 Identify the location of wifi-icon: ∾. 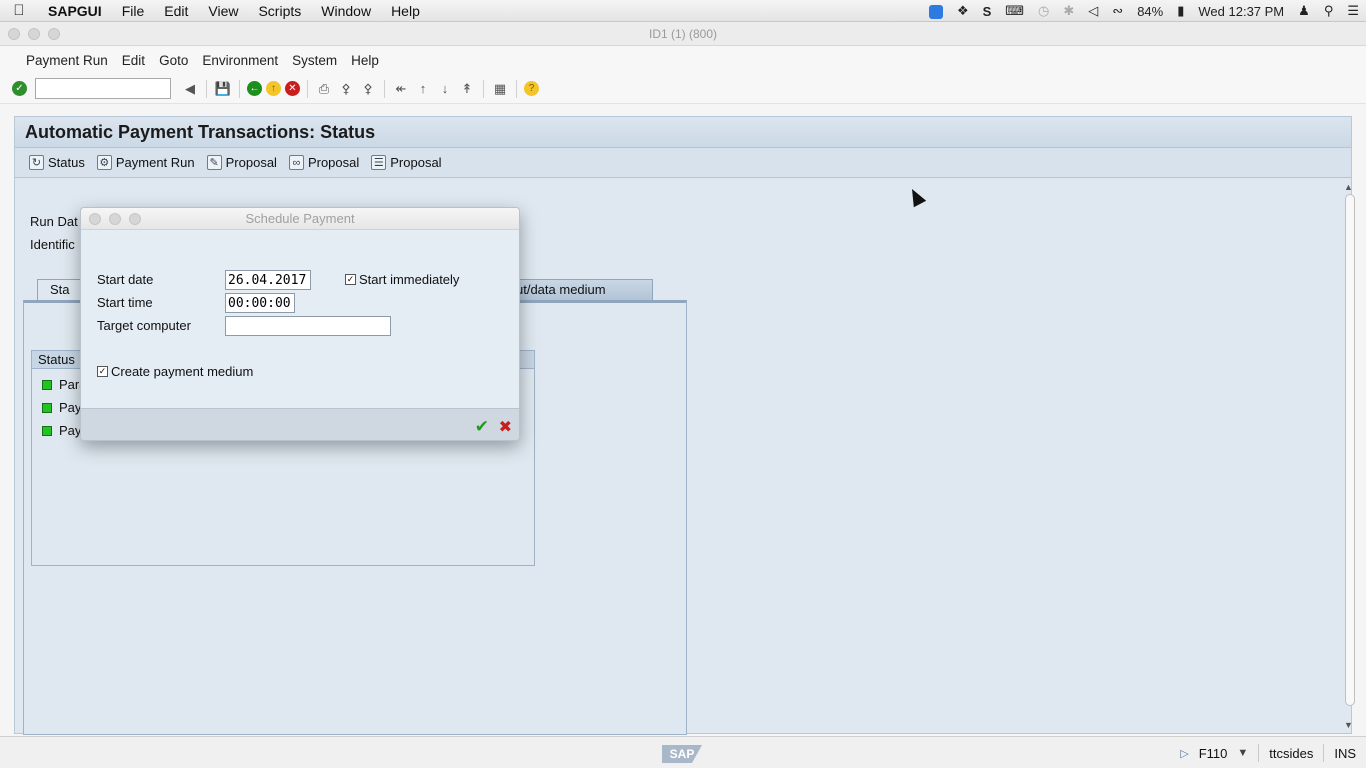
(1117, 11).